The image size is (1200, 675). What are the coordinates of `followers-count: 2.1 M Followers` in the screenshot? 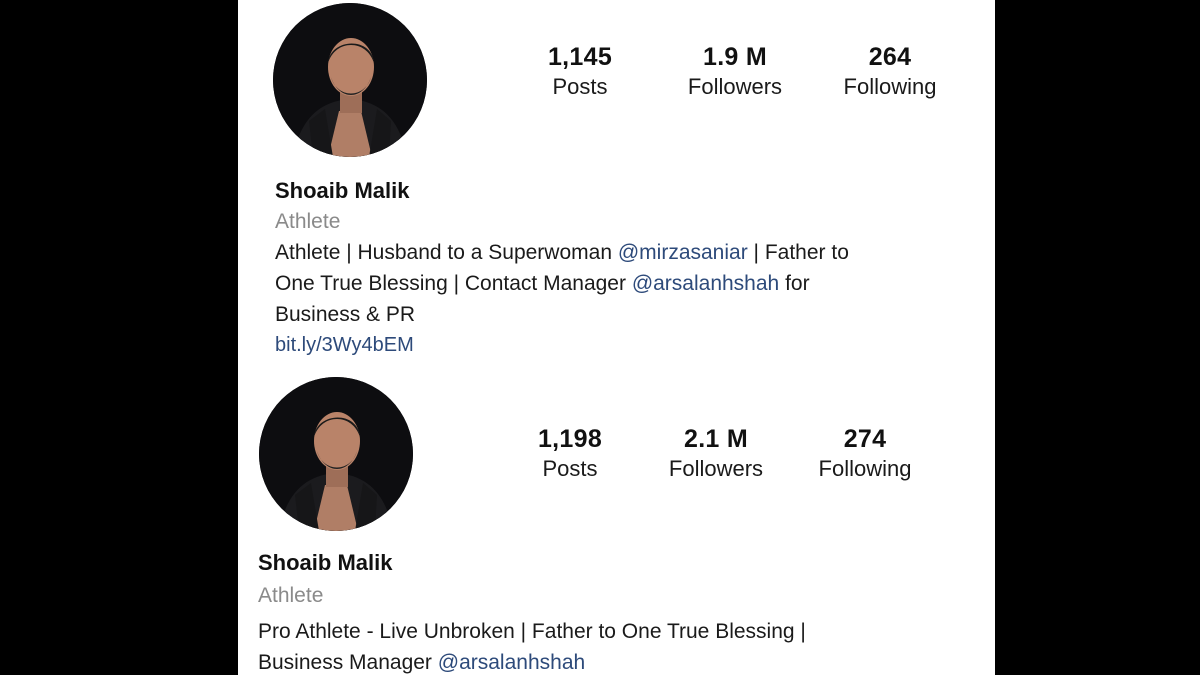 It's located at (716, 453).